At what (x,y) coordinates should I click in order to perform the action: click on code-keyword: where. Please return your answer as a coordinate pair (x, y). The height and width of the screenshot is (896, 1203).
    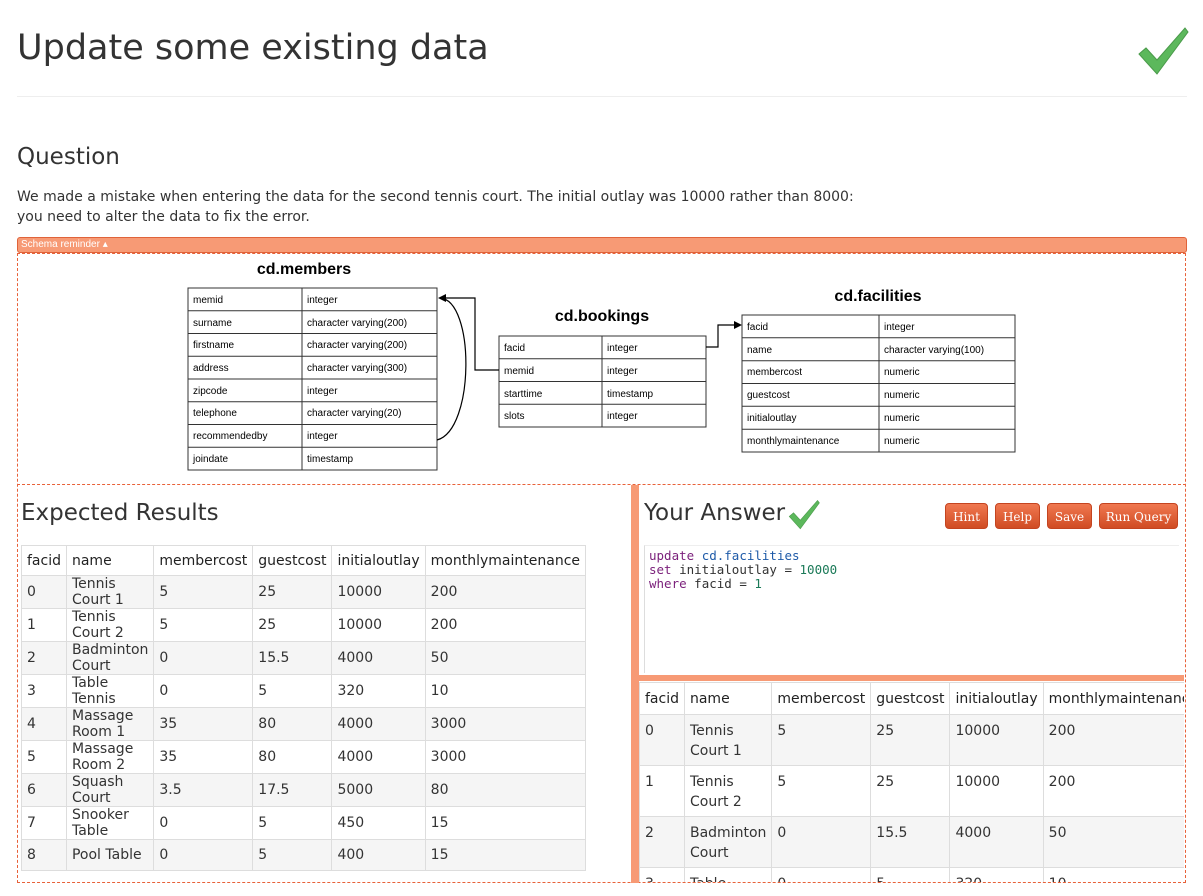
    Looking at the image, I should click on (668, 583).